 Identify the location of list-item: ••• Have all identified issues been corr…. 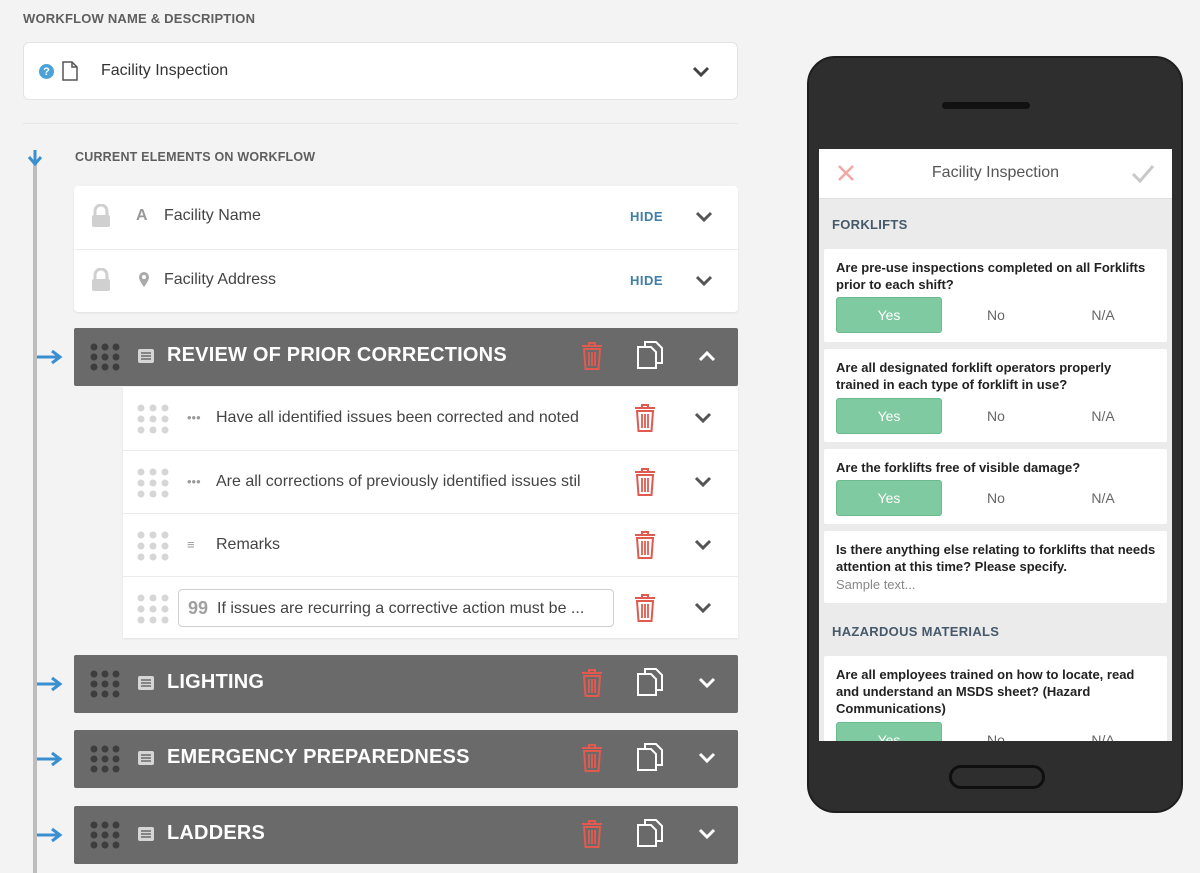
(430, 418).